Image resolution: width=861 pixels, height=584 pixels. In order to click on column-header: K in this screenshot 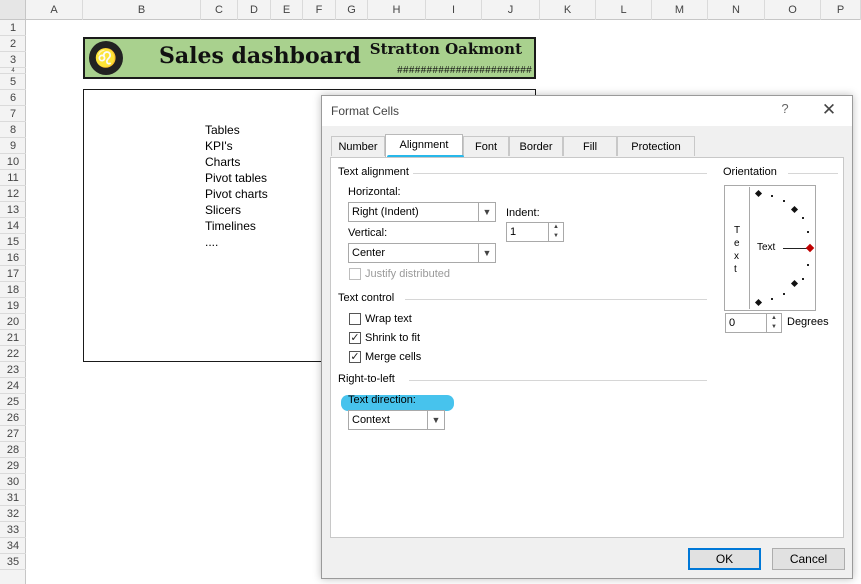, I will do `click(568, 10)`.